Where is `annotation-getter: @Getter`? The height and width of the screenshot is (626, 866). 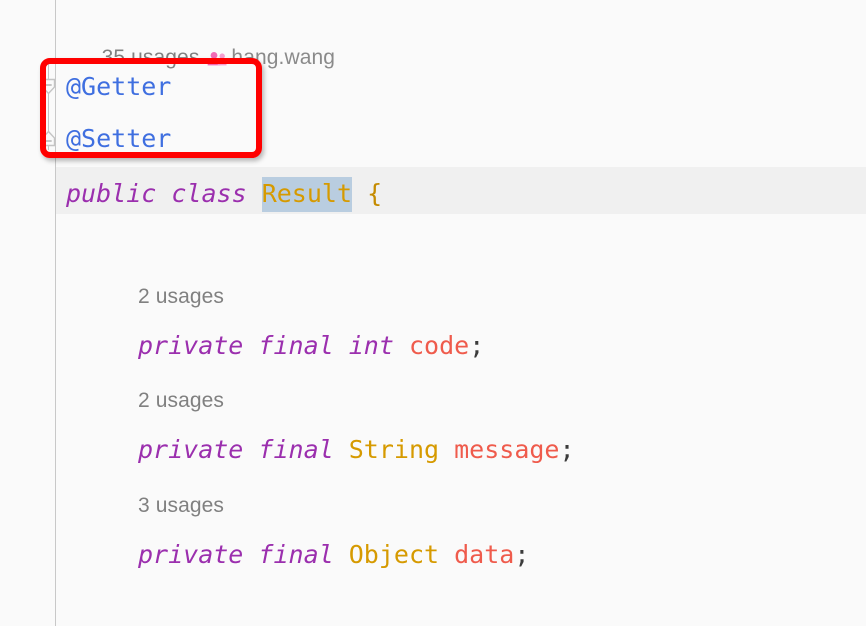 annotation-getter: @Getter is located at coordinates (118, 86).